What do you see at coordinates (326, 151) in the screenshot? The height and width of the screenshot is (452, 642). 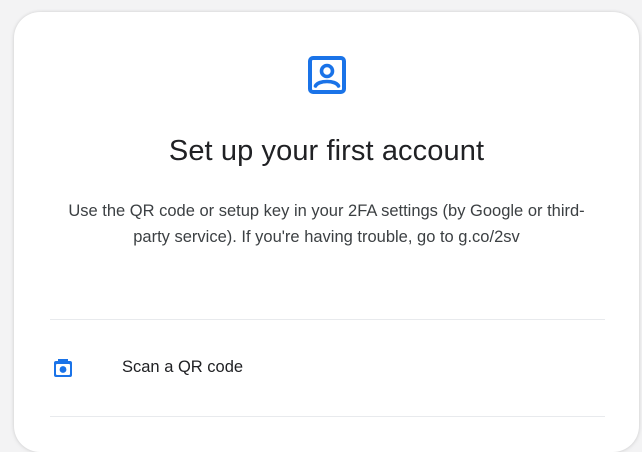 I see `page-title: Set up your first account` at bounding box center [326, 151].